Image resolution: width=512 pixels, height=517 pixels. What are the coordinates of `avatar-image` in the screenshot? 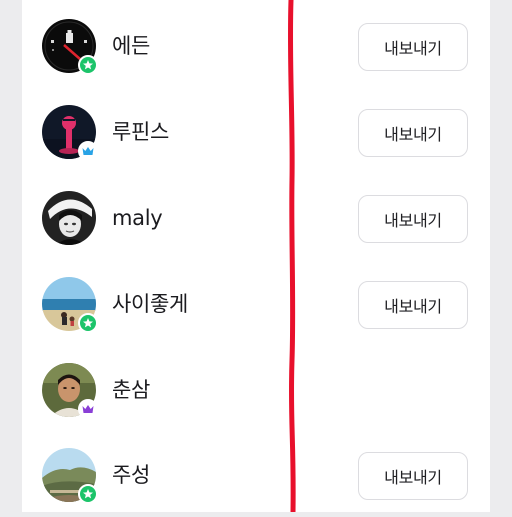 It's located at (69, 218).